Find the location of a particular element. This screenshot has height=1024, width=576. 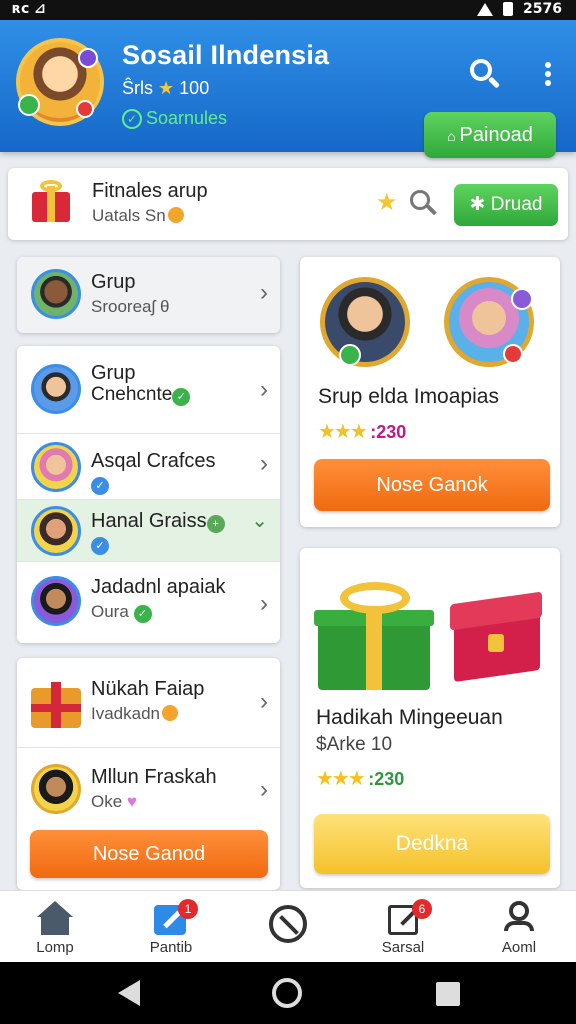

group-item-subtitle: Cnehcnte ✓ is located at coordinates (141, 395).